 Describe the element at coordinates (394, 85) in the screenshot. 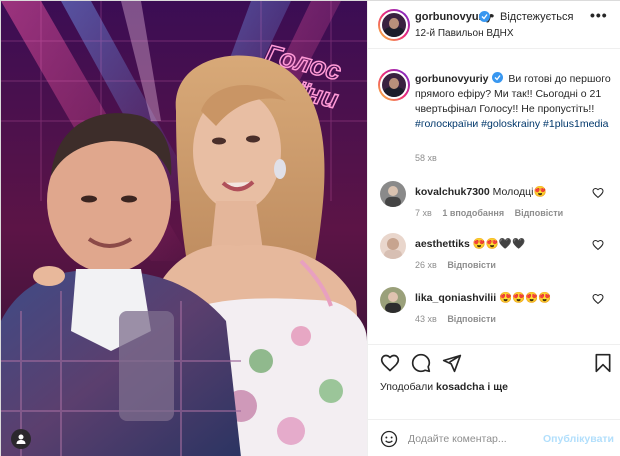

I see `caption-author-avatar` at that location.